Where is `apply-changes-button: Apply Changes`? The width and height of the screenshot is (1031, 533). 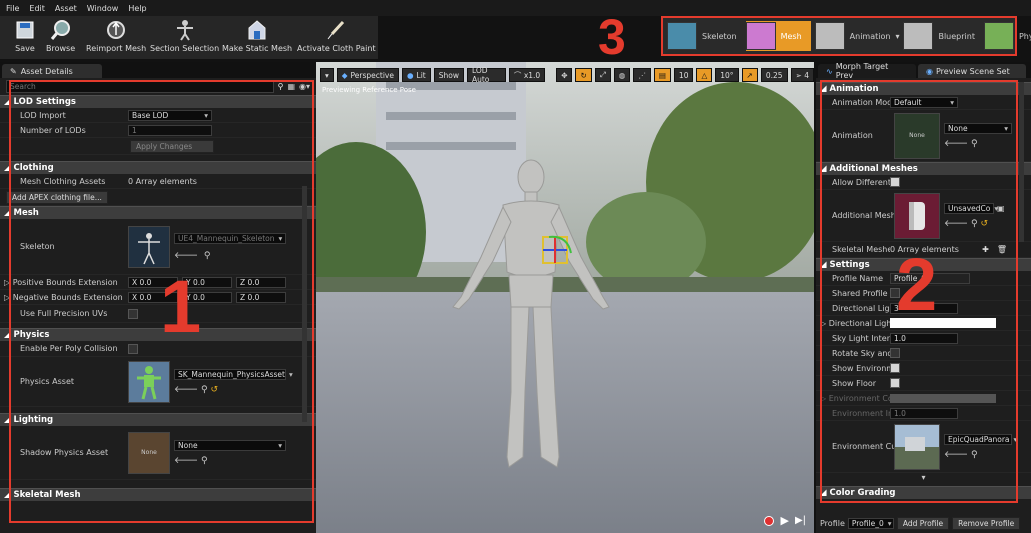 apply-changes-button: Apply Changes is located at coordinates (172, 146).